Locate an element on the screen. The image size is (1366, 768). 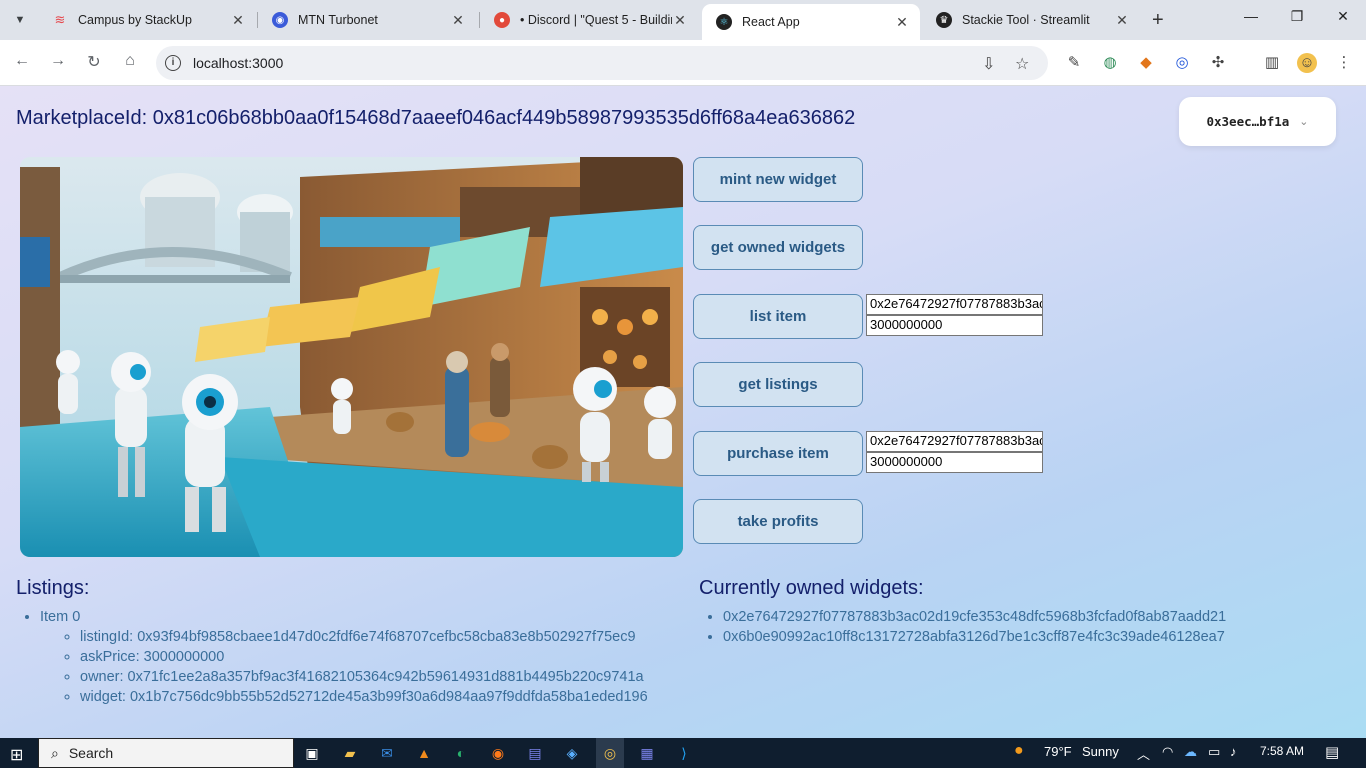
listing-label: Item 0 is located at coordinates (60, 617).